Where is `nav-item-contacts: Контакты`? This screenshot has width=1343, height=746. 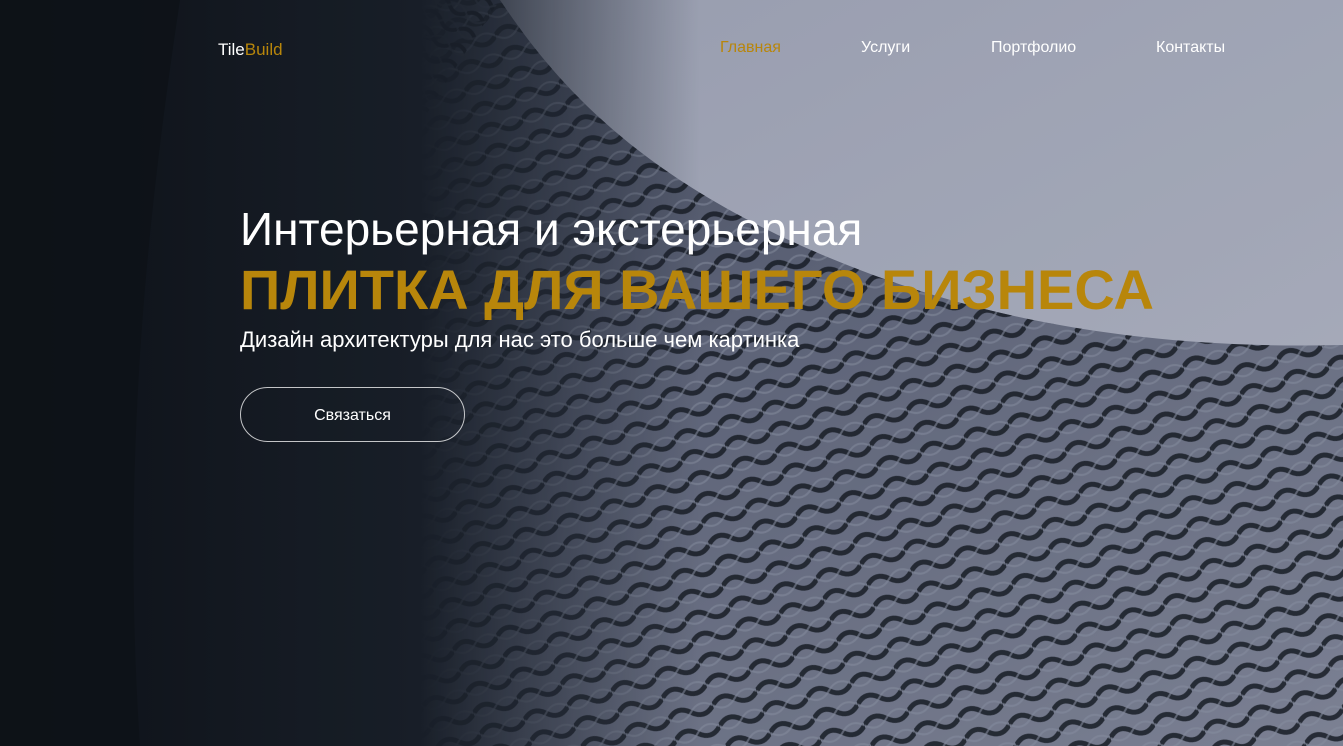
nav-item-contacts: Контакты is located at coordinates (1190, 48).